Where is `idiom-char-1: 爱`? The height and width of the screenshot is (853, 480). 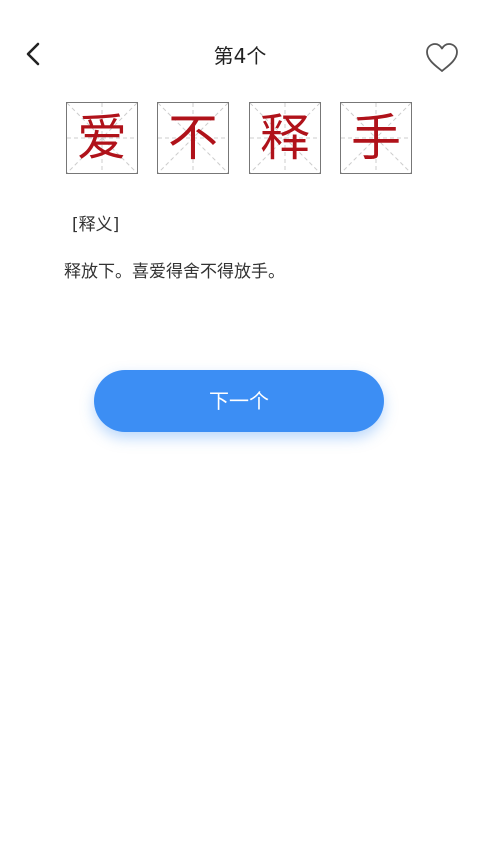 idiom-char-1: 爱 is located at coordinates (102, 138).